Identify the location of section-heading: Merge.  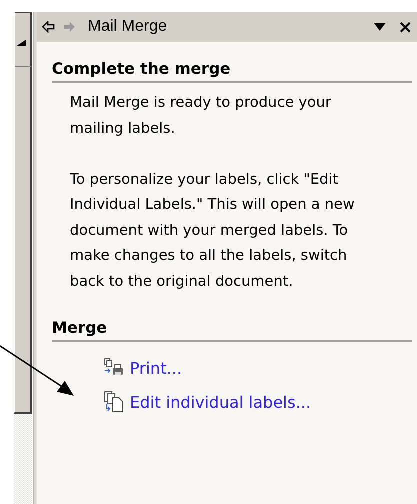
(232, 329).